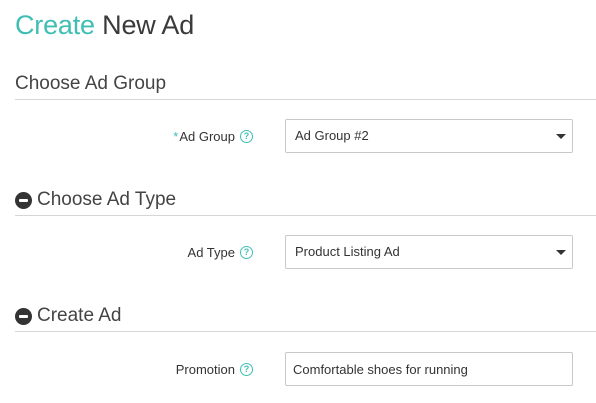  What do you see at coordinates (429, 252) in the screenshot?
I see `ad-type-select: Product Listing Ad` at bounding box center [429, 252].